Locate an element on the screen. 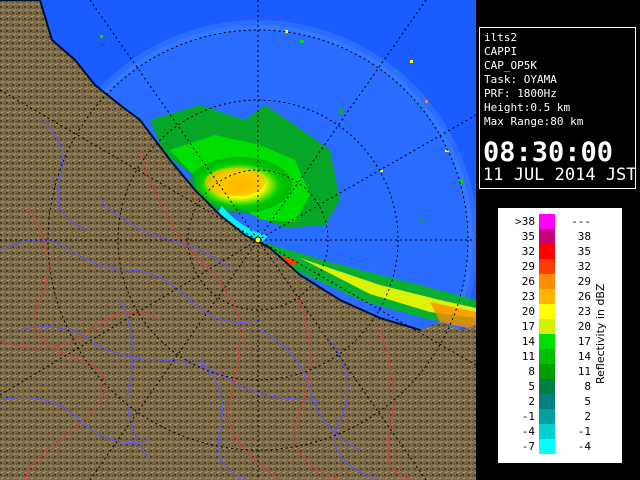  legend-upper-value: 20 is located at coordinates (584, 326).